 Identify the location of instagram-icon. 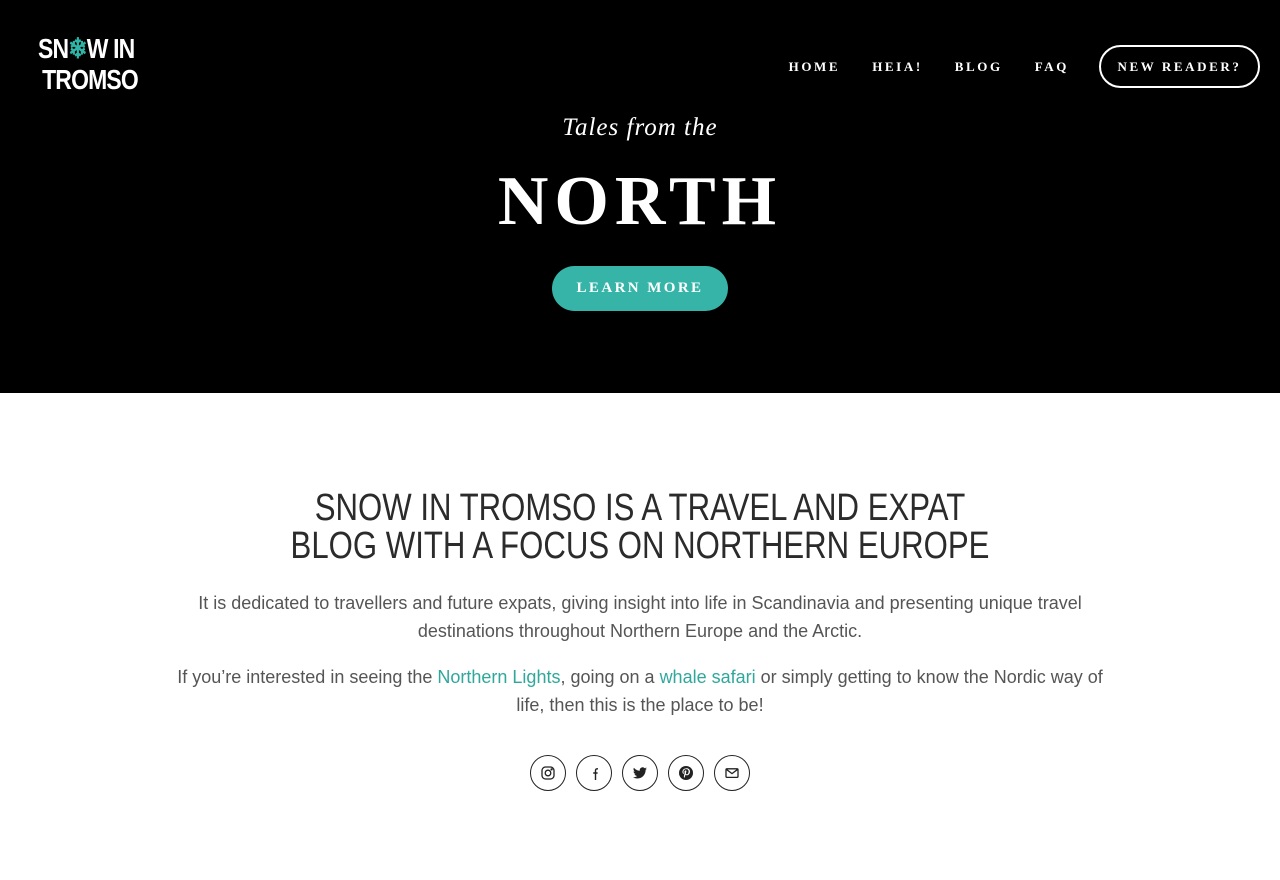
(548, 773).